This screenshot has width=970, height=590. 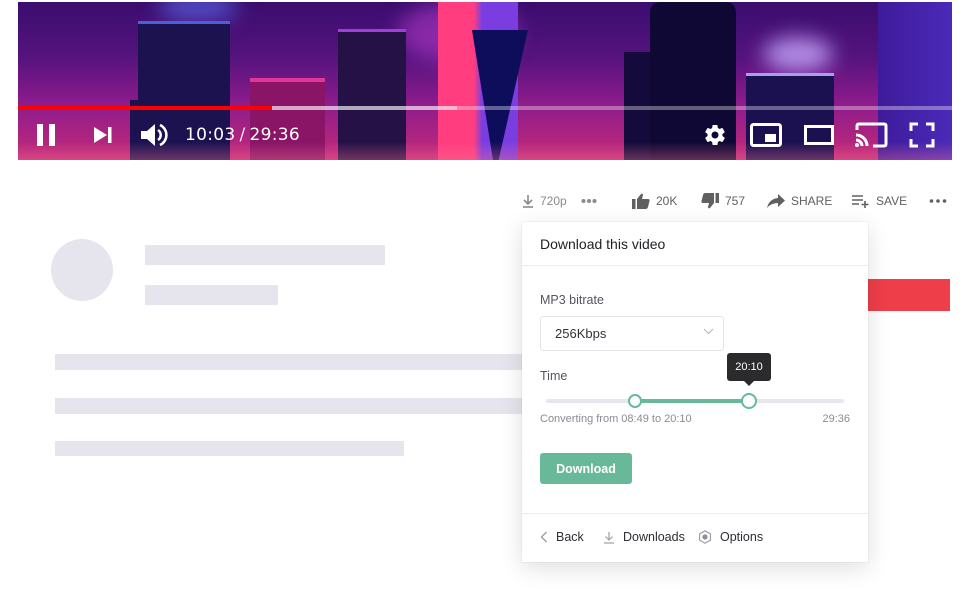 I want to click on more-actions-button, so click(x=938, y=201).